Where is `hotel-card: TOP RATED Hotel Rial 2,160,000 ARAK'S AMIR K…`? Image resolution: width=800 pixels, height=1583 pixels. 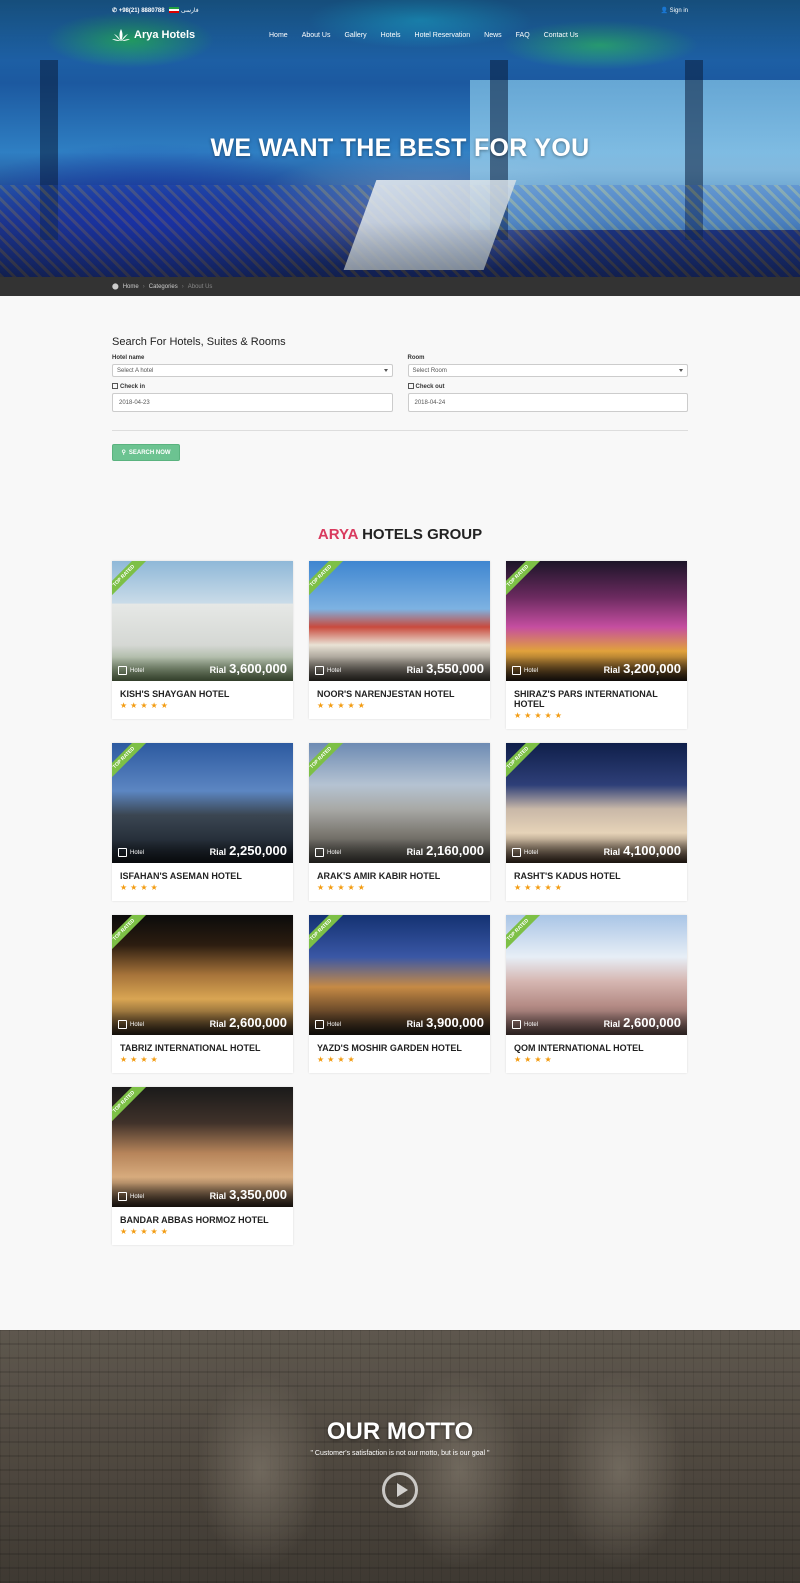 hotel-card: TOP RATED Hotel Rial 2,160,000 ARAK'S AMIR K… is located at coordinates (399, 822).